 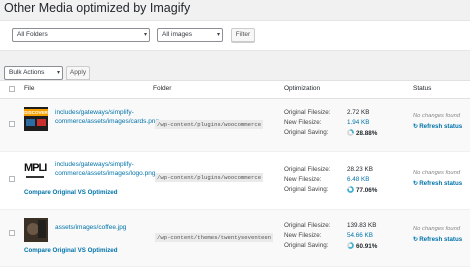 I want to click on saving-percent: 77.06%, so click(x=367, y=190).